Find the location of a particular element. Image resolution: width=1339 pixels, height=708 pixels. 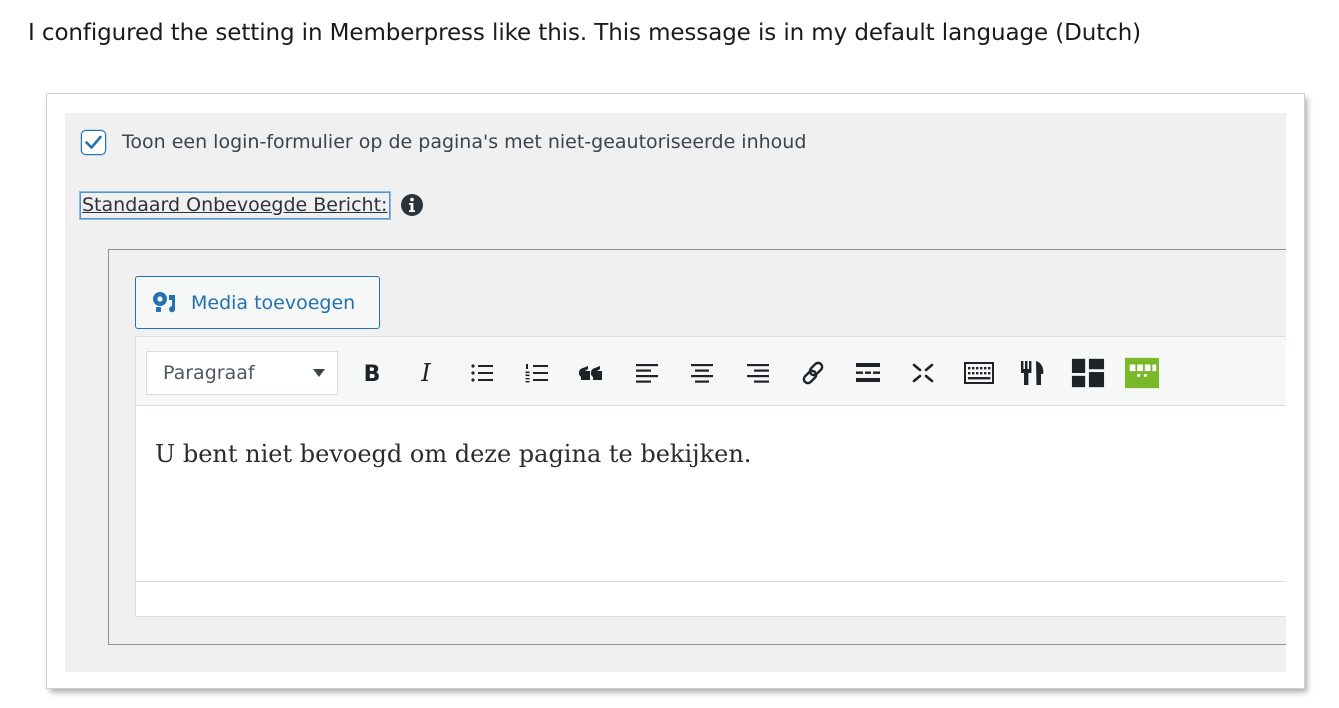

svg-text: B is located at coordinates (372, 373).